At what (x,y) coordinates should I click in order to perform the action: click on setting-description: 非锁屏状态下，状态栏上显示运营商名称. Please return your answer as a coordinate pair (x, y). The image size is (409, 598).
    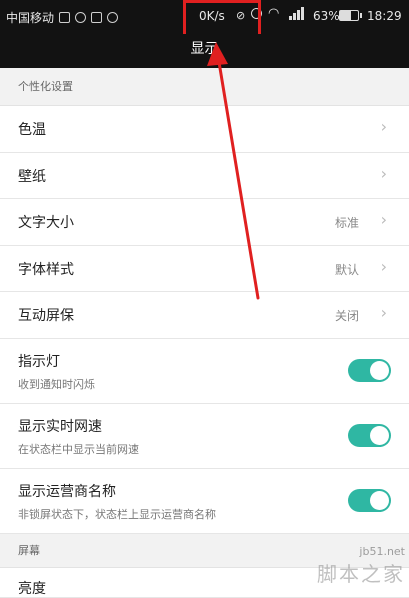
    Looking at the image, I should click on (117, 514).